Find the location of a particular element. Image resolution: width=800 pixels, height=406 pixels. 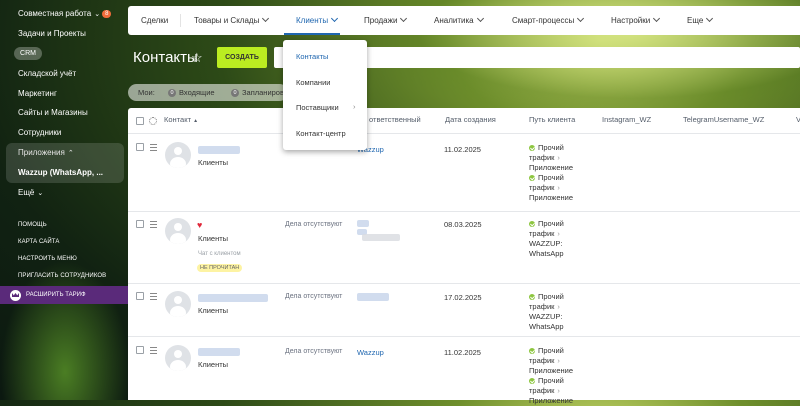

counters-bar: Мои: 0 Входящие 0 Запланиров is located at coordinates (208, 92).